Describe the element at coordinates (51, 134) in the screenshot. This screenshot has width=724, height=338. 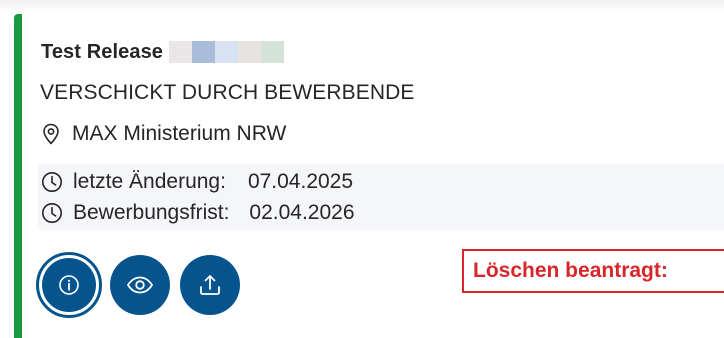
I see `location-pin-icon` at that location.